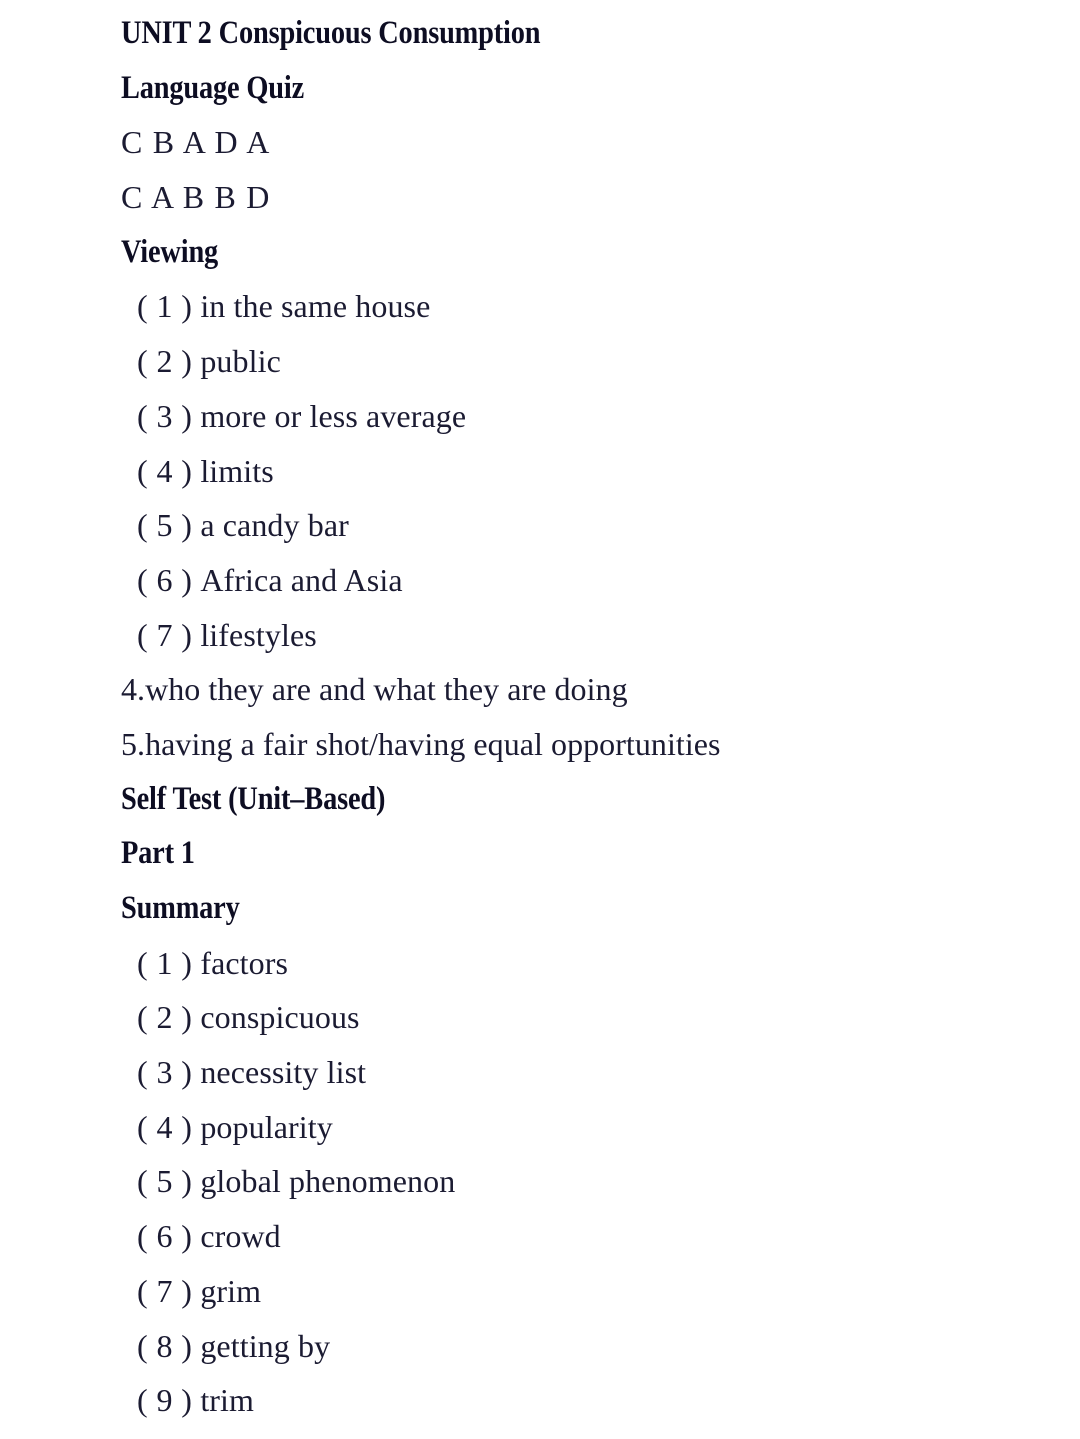 The height and width of the screenshot is (1439, 1080). Describe the element at coordinates (196, 197) in the screenshot. I see `answer-letters-row: C A B B D` at that location.